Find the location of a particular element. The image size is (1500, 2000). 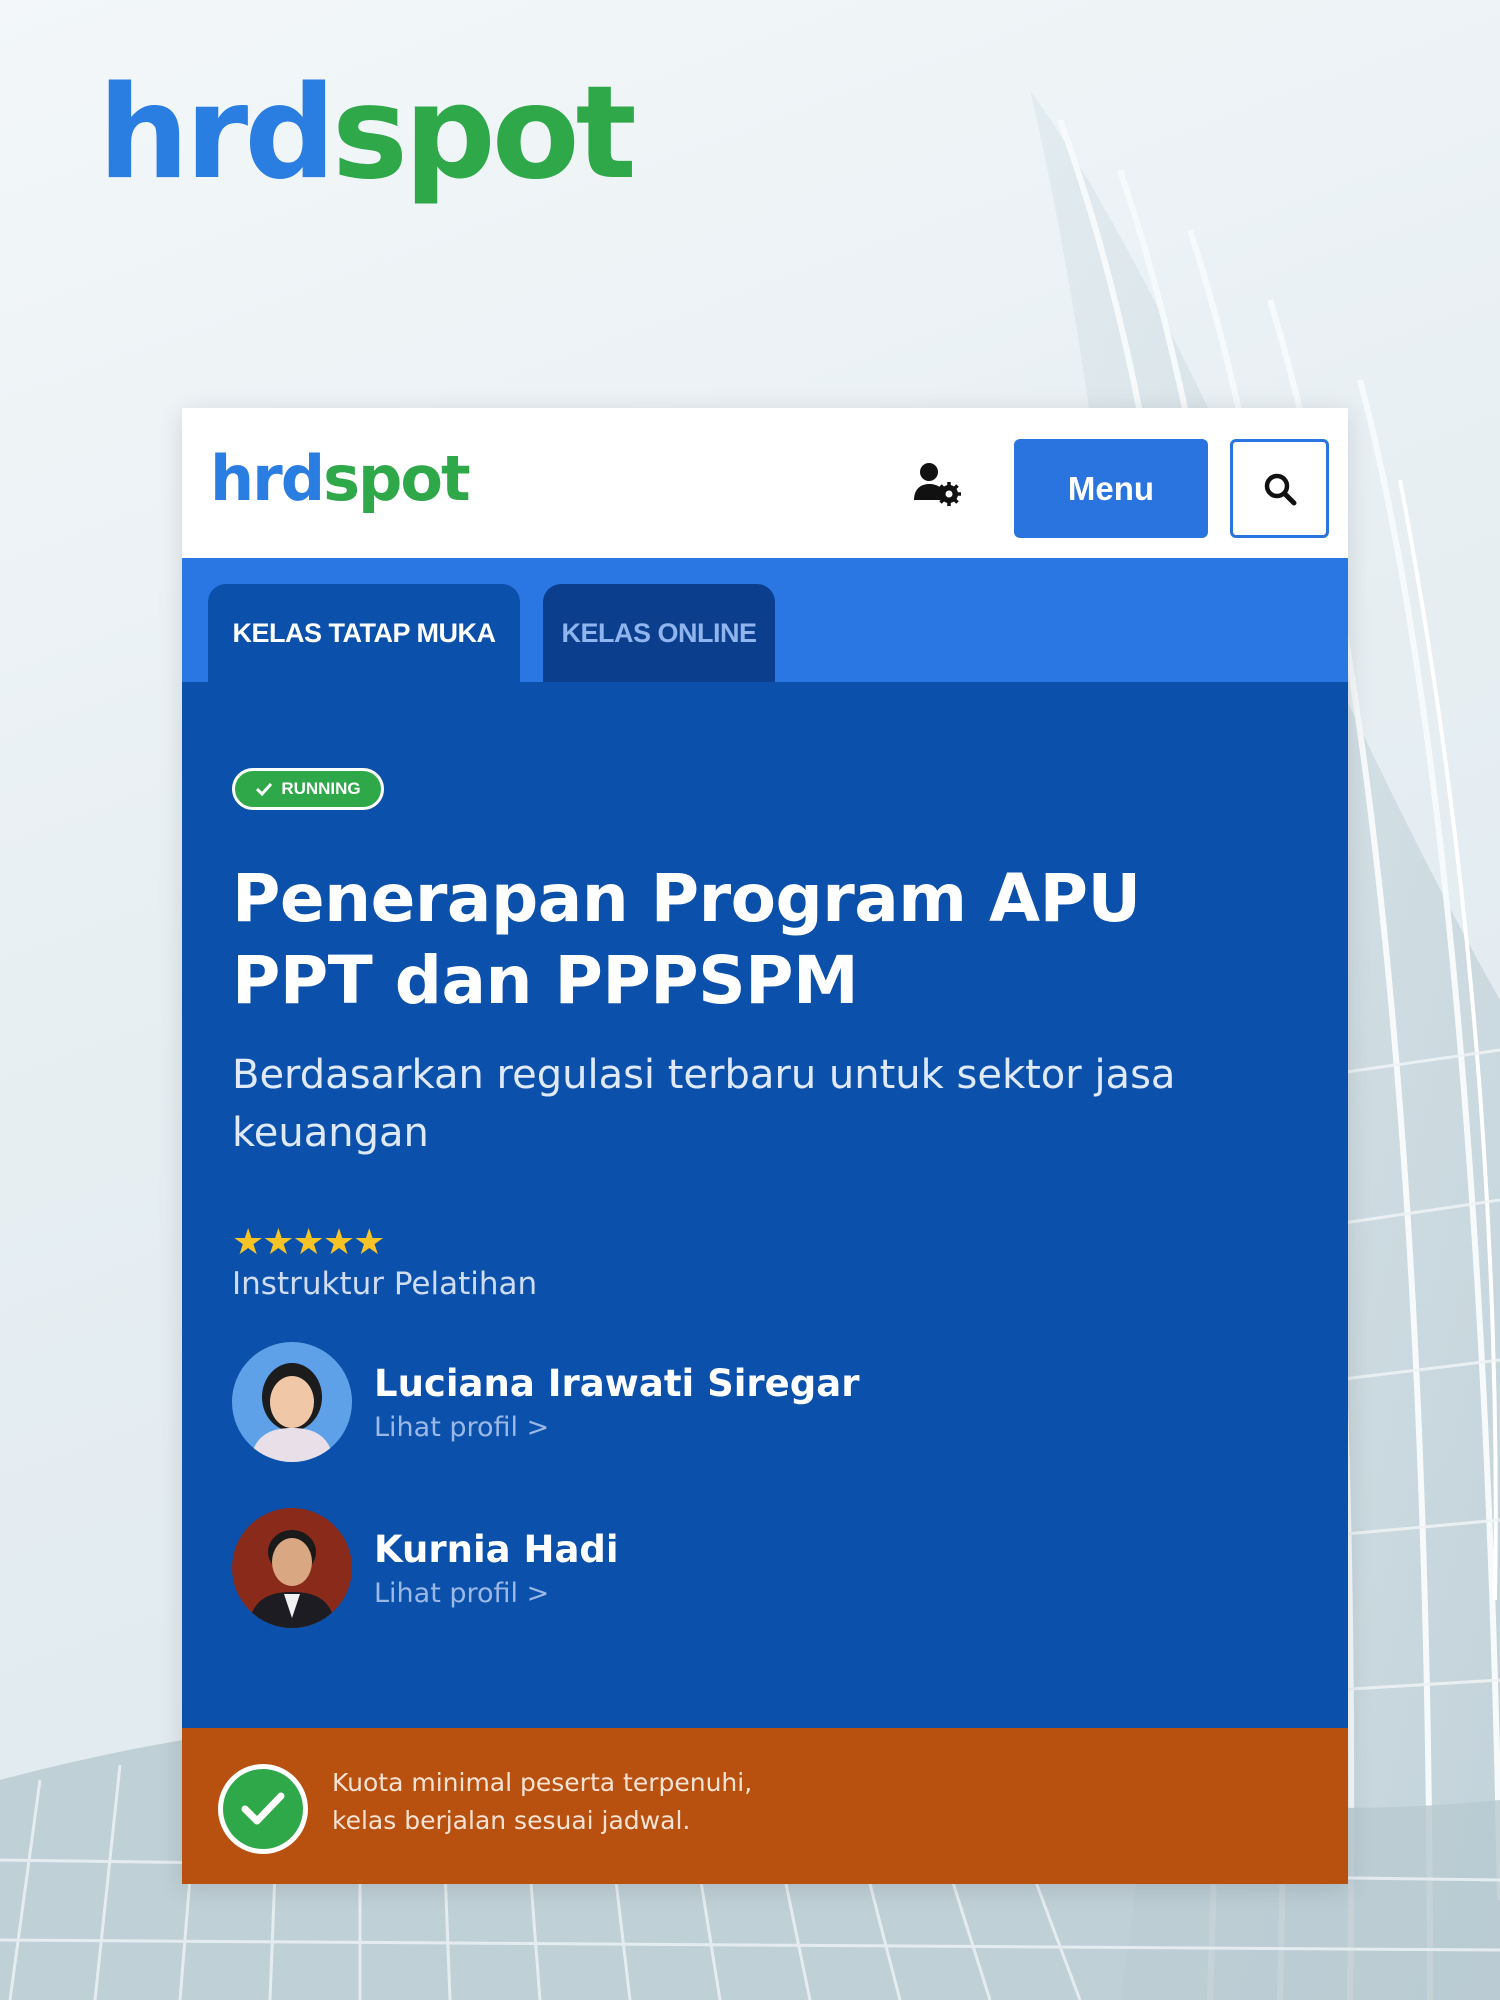

header-logo: hrdspot is located at coordinates (340, 479).